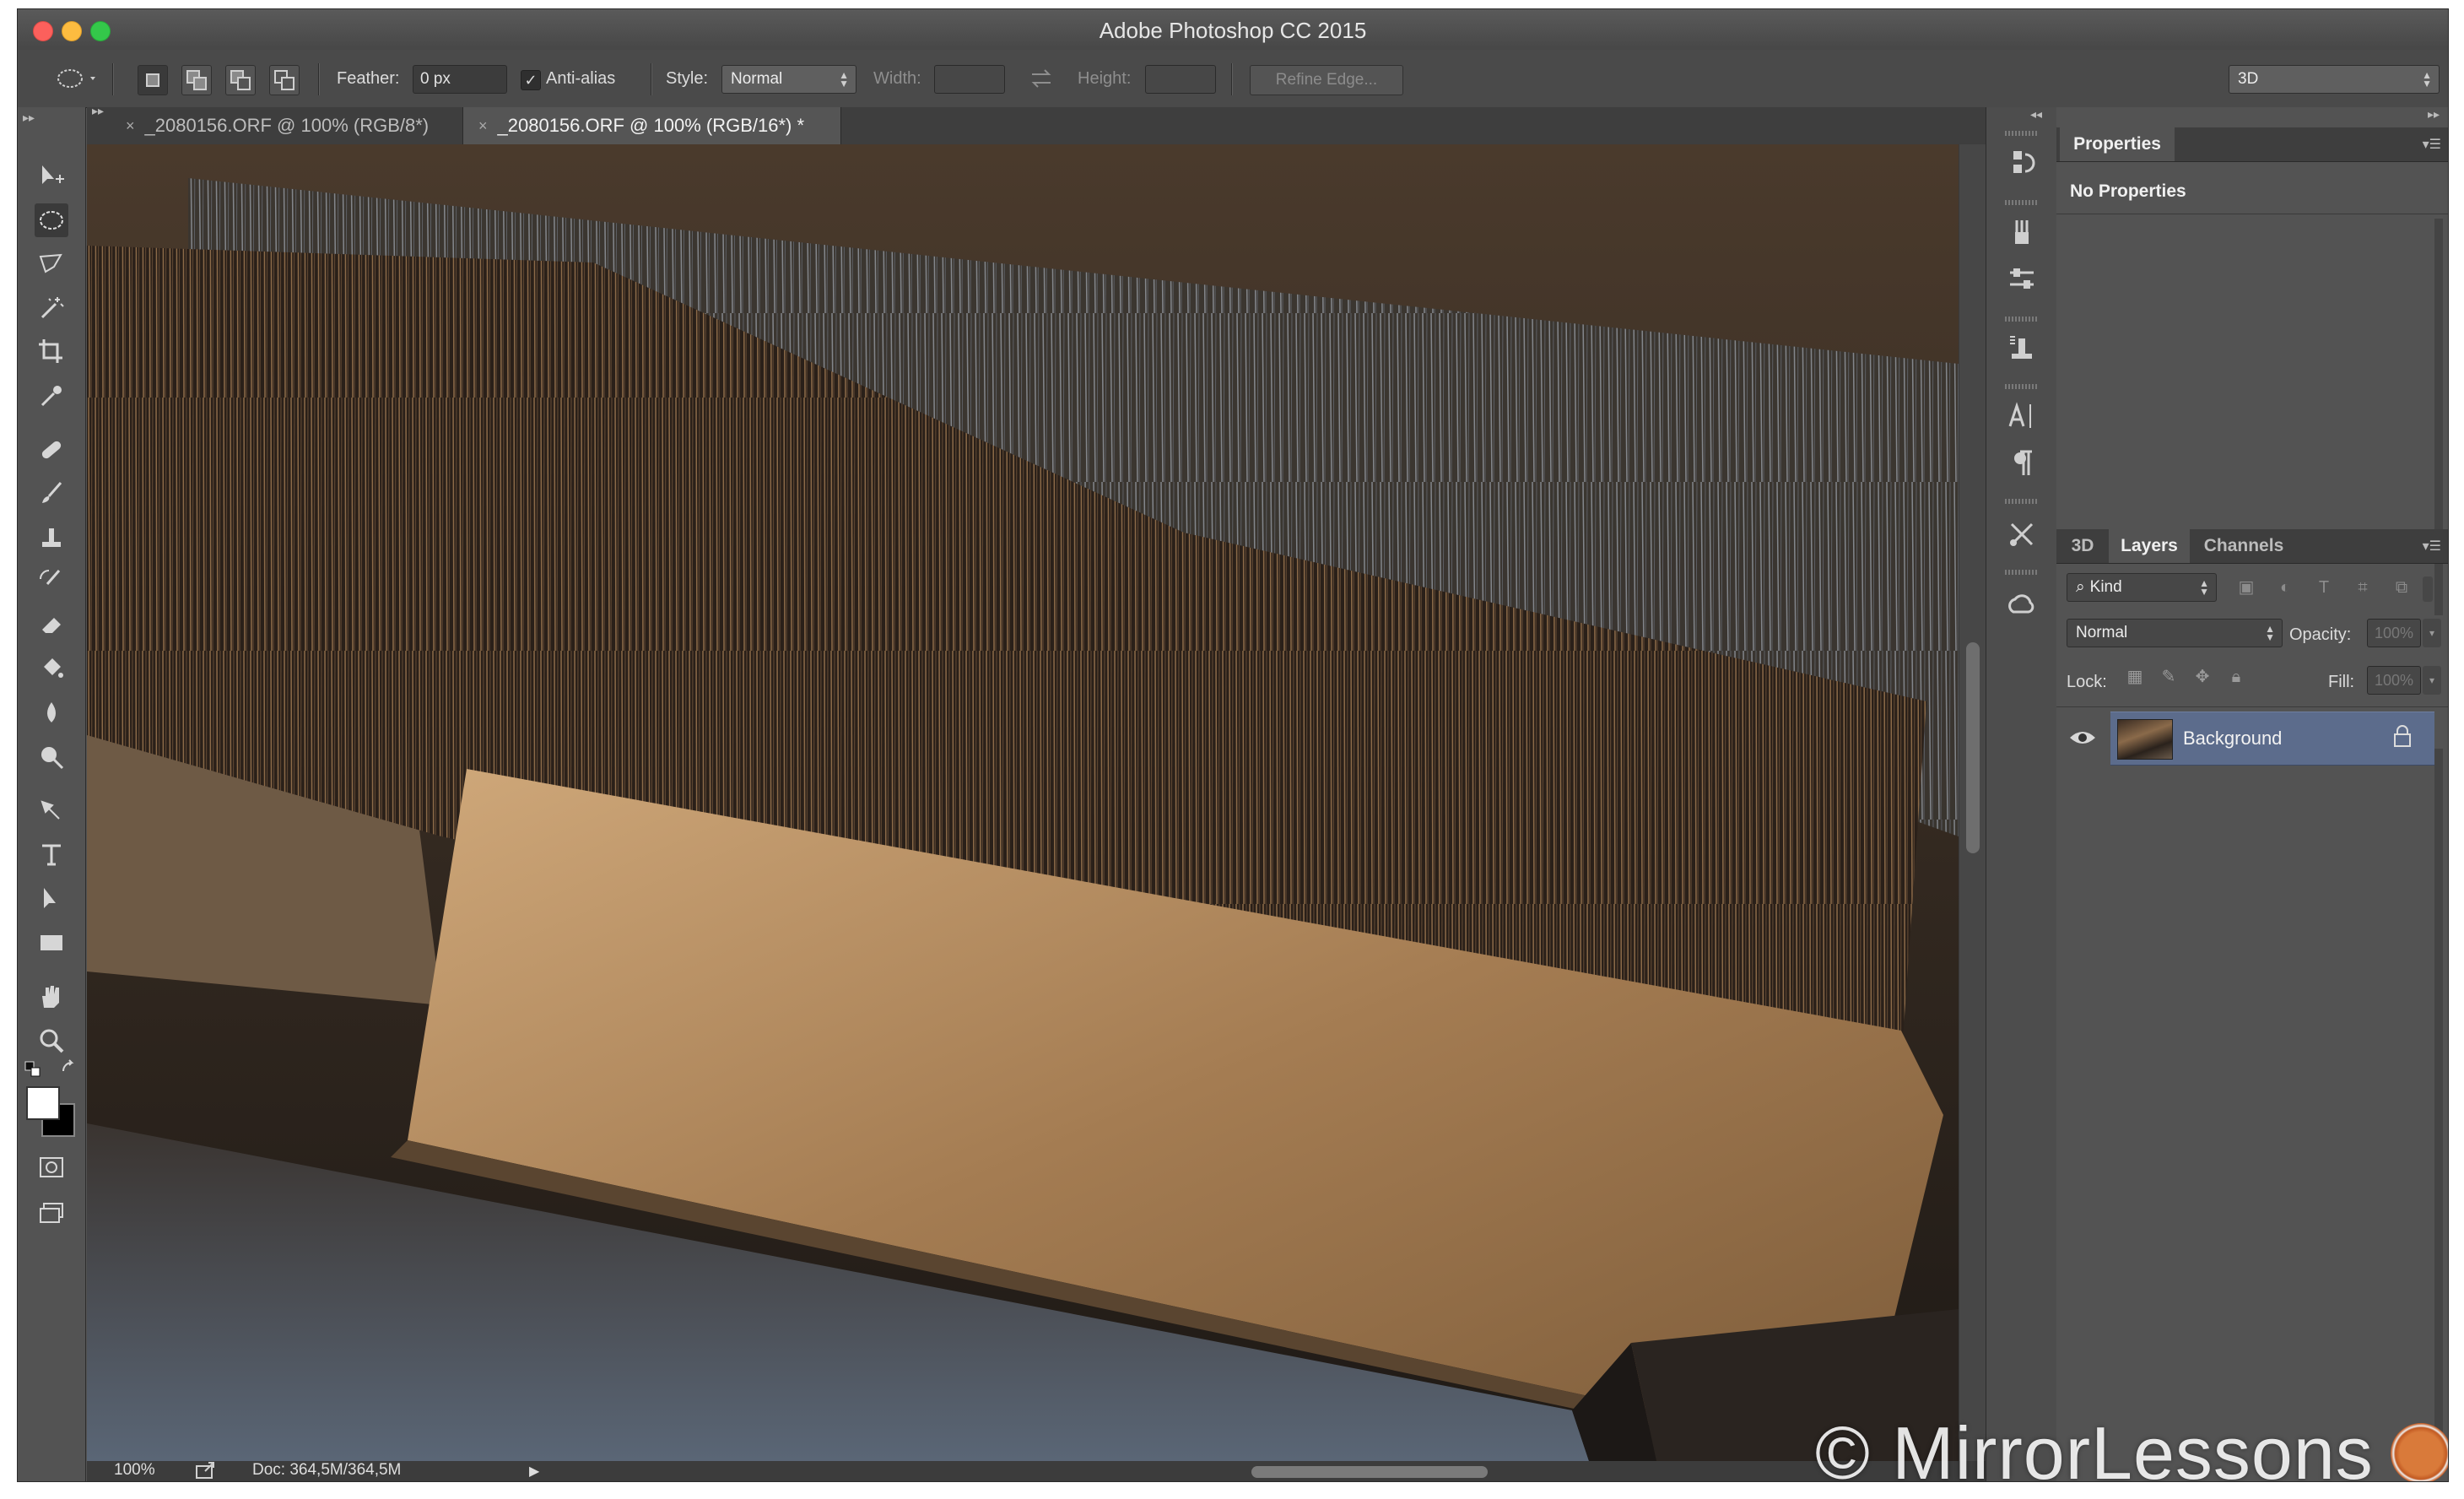  What do you see at coordinates (970, 79) in the screenshot?
I see `width-input` at bounding box center [970, 79].